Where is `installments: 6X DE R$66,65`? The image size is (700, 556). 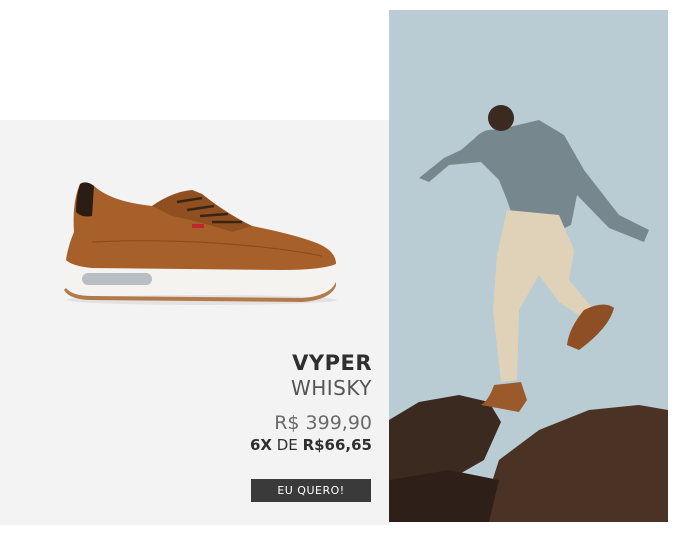
installments: 6X DE R$66,65 is located at coordinates (311, 445).